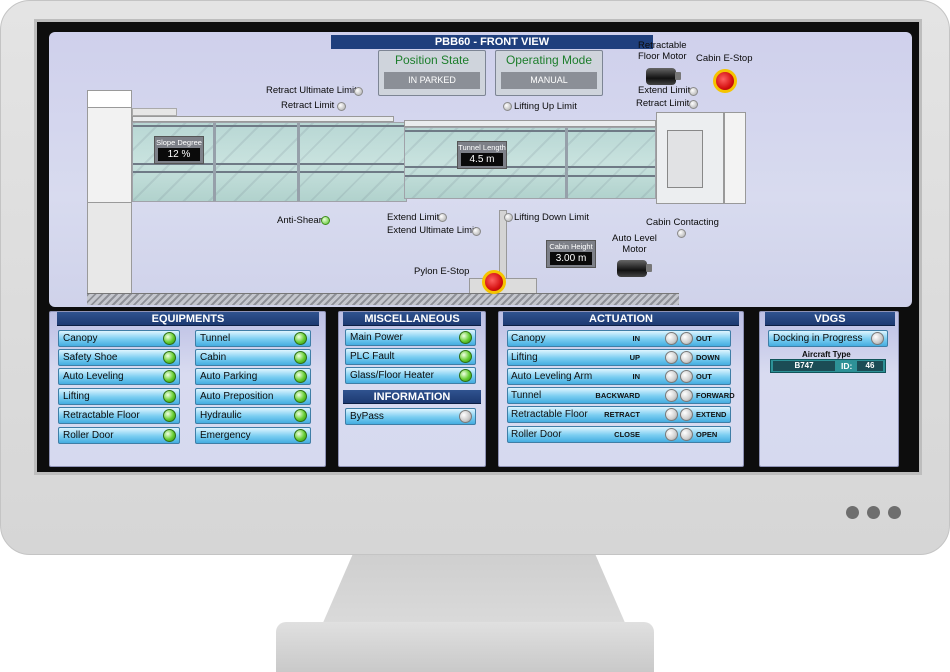 This screenshot has height=672, width=950. Describe the element at coordinates (253, 396) in the screenshot. I see `equip-auto-preposition: Auto Preposition` at that location.